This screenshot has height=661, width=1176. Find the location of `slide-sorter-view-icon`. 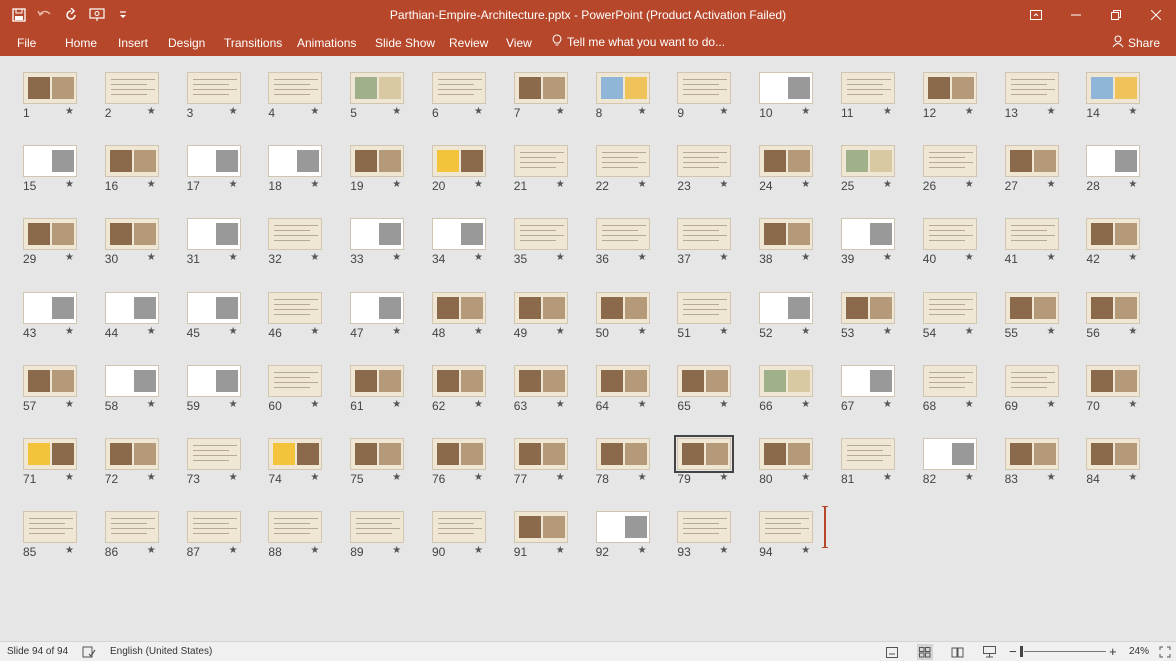

slide-sorter-view-icon is located at coordinates (925, 652).